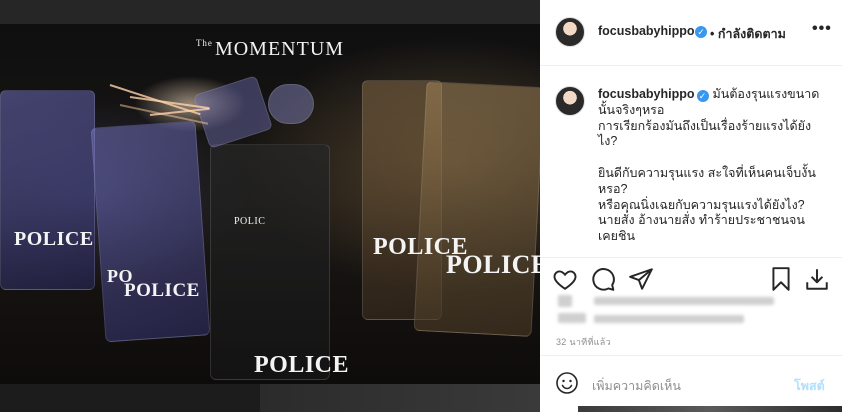 This screenshot has width=842, height=412. What do you see at coordinates (636, 386) in the screenshot?
I see `comment-input: เพิ่มความคิดเห็น` at bounding box center [636, 386].